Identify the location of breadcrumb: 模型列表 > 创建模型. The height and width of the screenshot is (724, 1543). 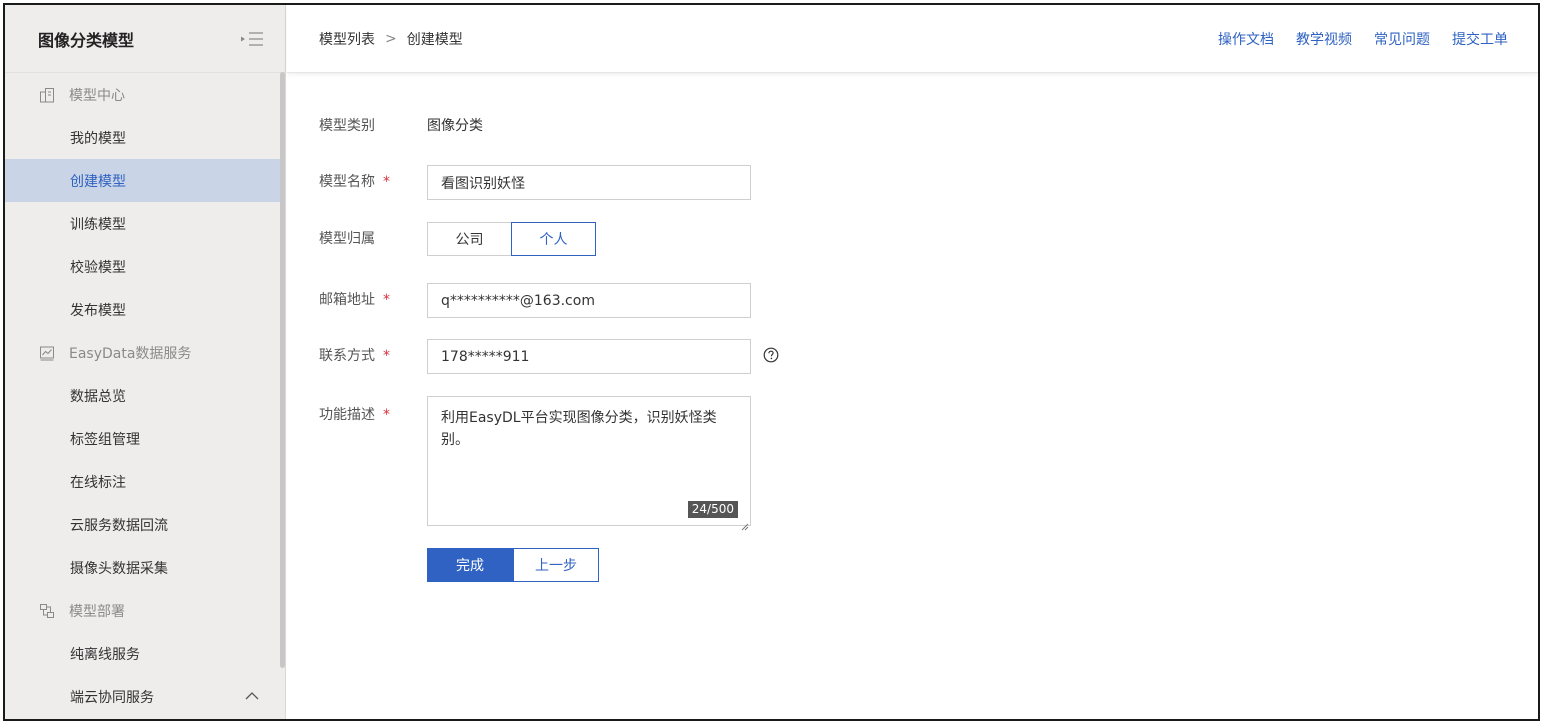
(391, 39).